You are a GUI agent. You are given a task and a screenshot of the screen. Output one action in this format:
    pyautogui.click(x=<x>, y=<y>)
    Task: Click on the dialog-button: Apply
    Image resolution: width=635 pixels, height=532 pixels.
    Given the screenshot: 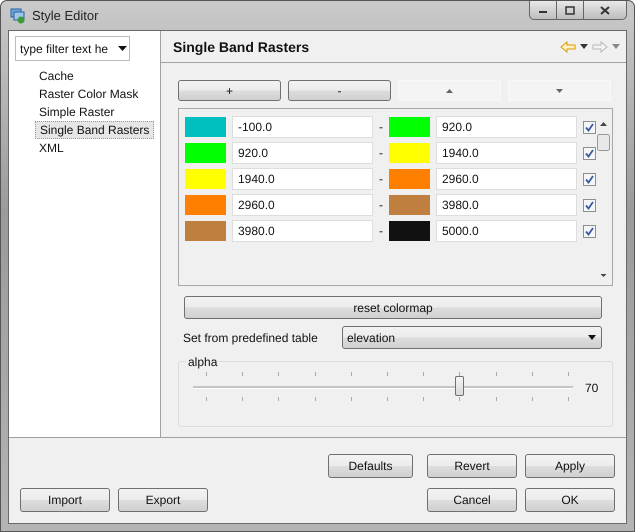 What is the action you would take?
    pyautogui.click(x=570, y=466)
    